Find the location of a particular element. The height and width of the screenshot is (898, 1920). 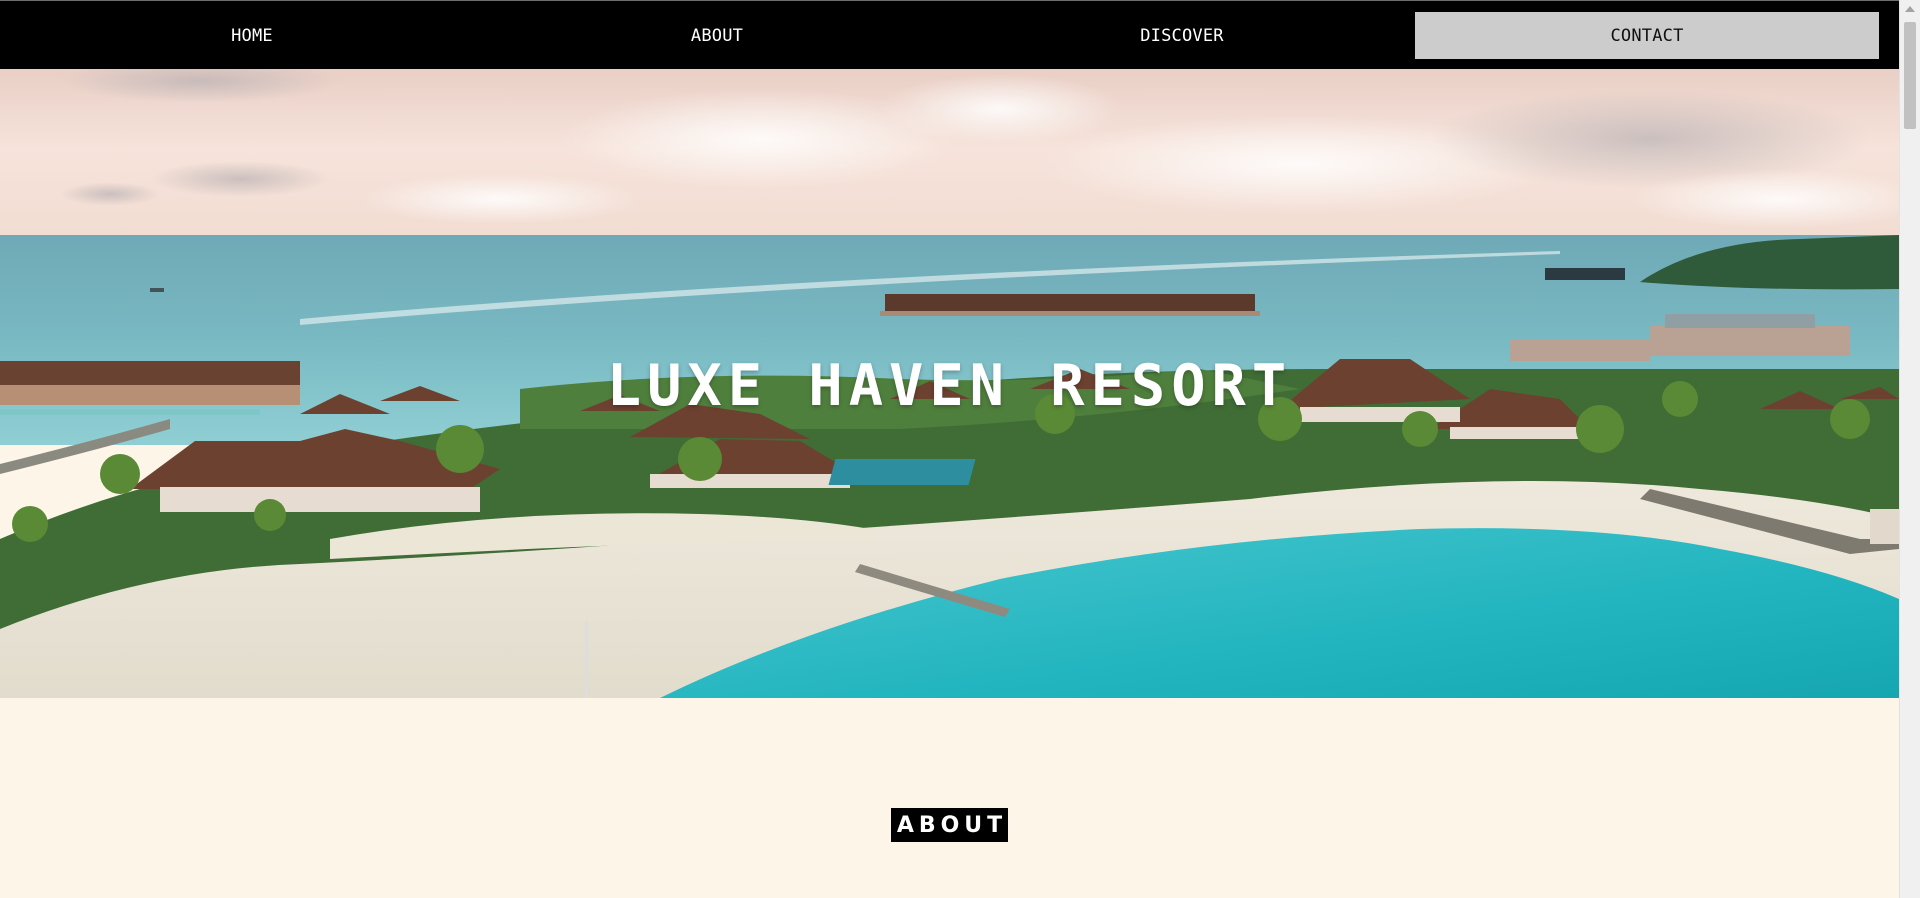

hero-title: LUXE HAVEN RESORT is located at coordinates (949, 386).